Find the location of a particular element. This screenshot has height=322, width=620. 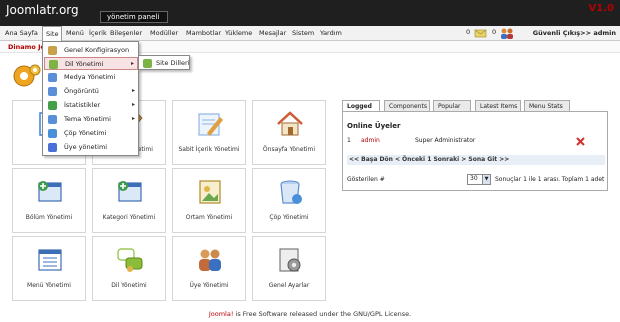

section-icon is located at coordinates (50, 191).